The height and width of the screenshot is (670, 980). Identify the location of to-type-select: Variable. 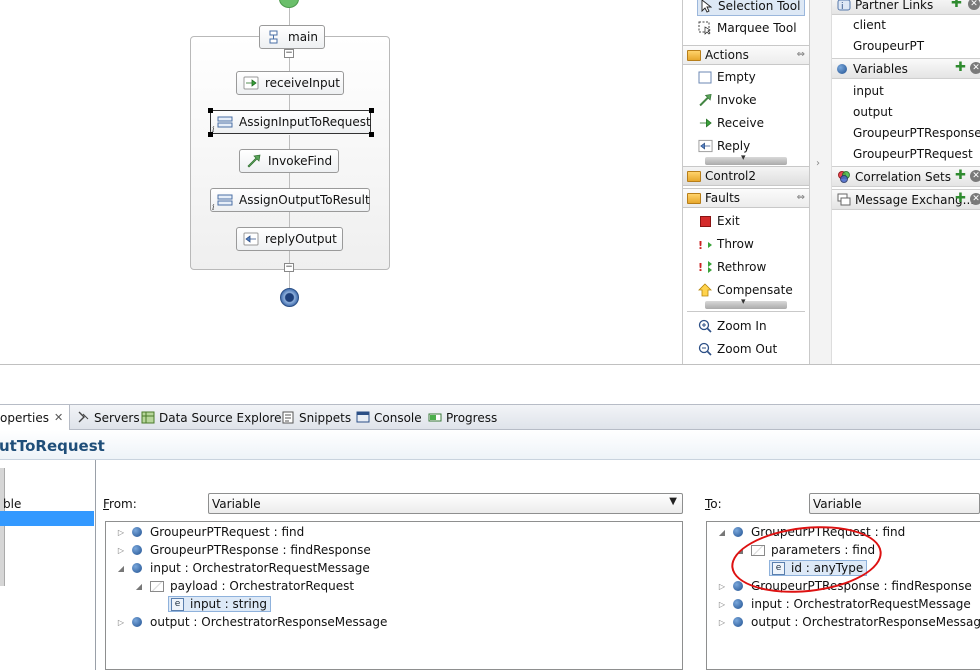
(894, 503).